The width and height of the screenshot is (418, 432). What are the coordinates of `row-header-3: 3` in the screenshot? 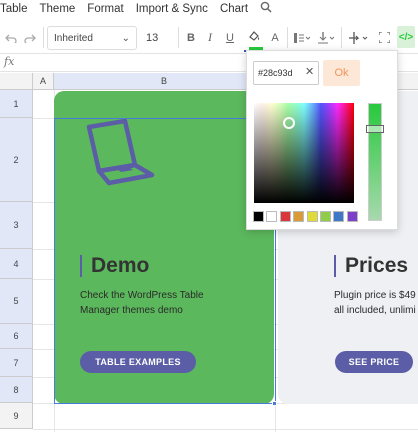 It's located at (16, 225).